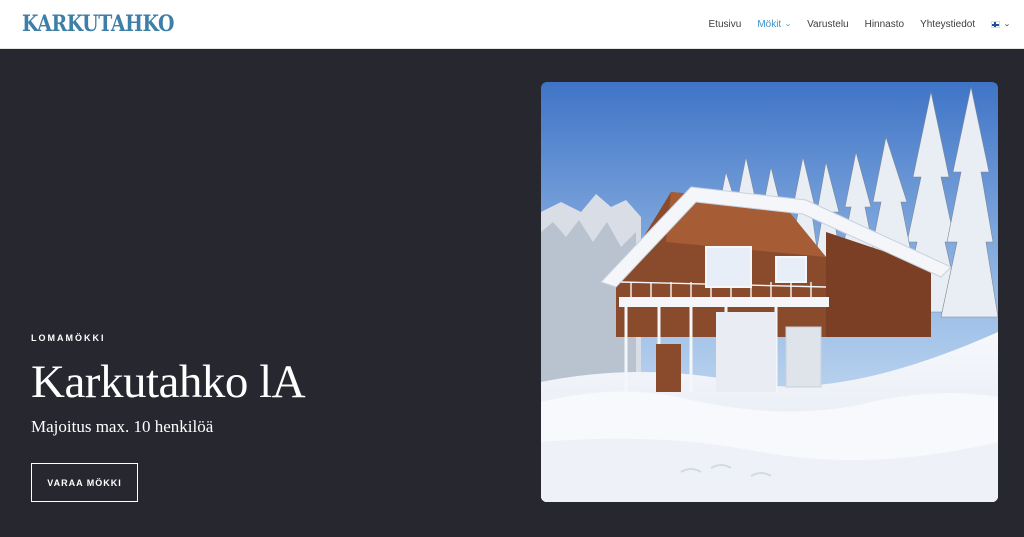 The image size is (1024, 537). What do you see at coordinates (68, 338) in the screenshot?
I see `hero-eyebrow: LOMAMÖKKI` at bounding box center [68, 338].